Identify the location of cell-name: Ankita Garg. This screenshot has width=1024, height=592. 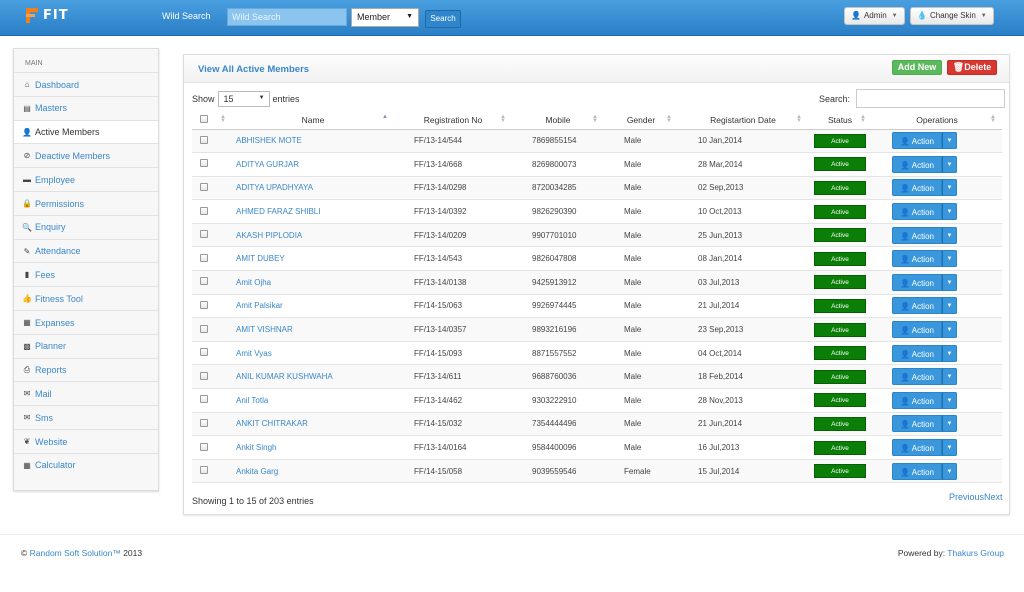
(313, 471).